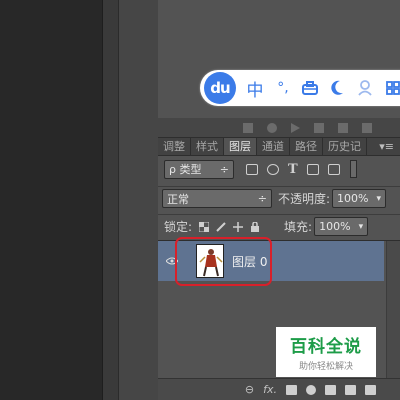 This screenshot has height=400, width=400. What do you see at coordinates (279, 226) in the screenshot?
I see `lock-row: 锁定: 填充: 100% ▾` at bounding box center [279, 226].